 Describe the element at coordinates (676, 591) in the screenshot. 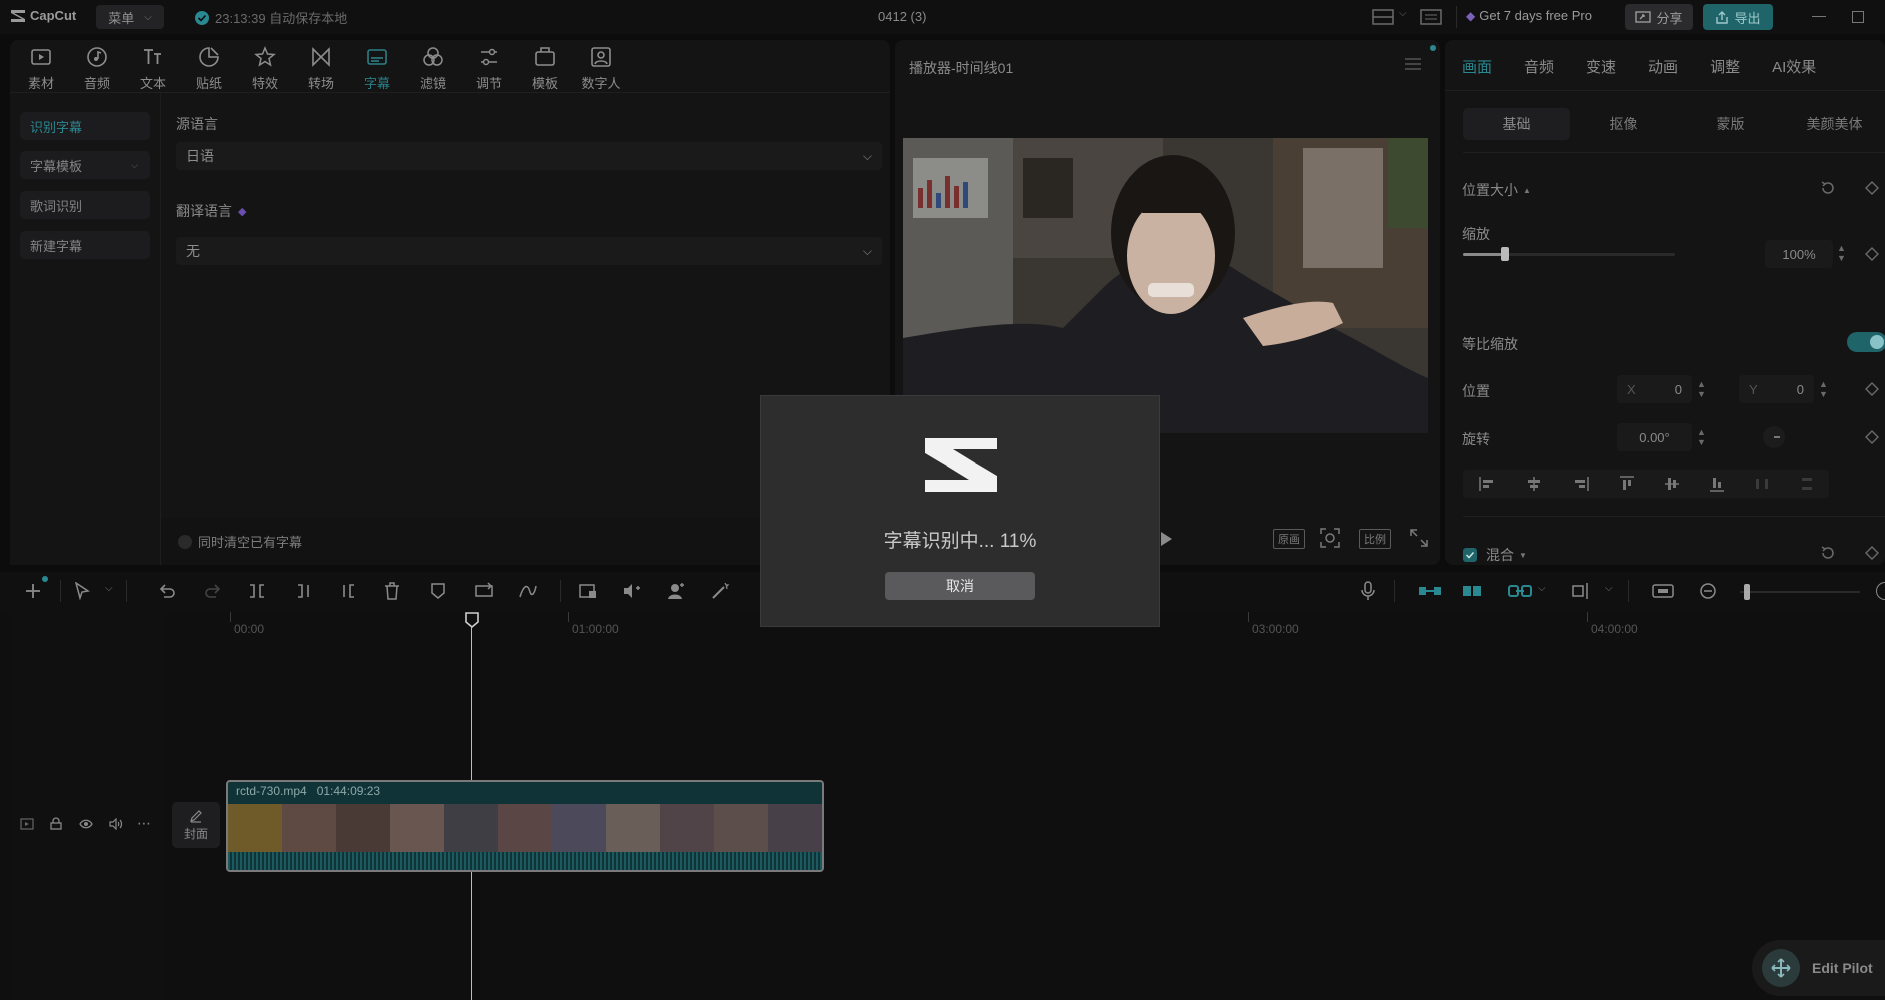

I see `person-cutout-icon` at that location.